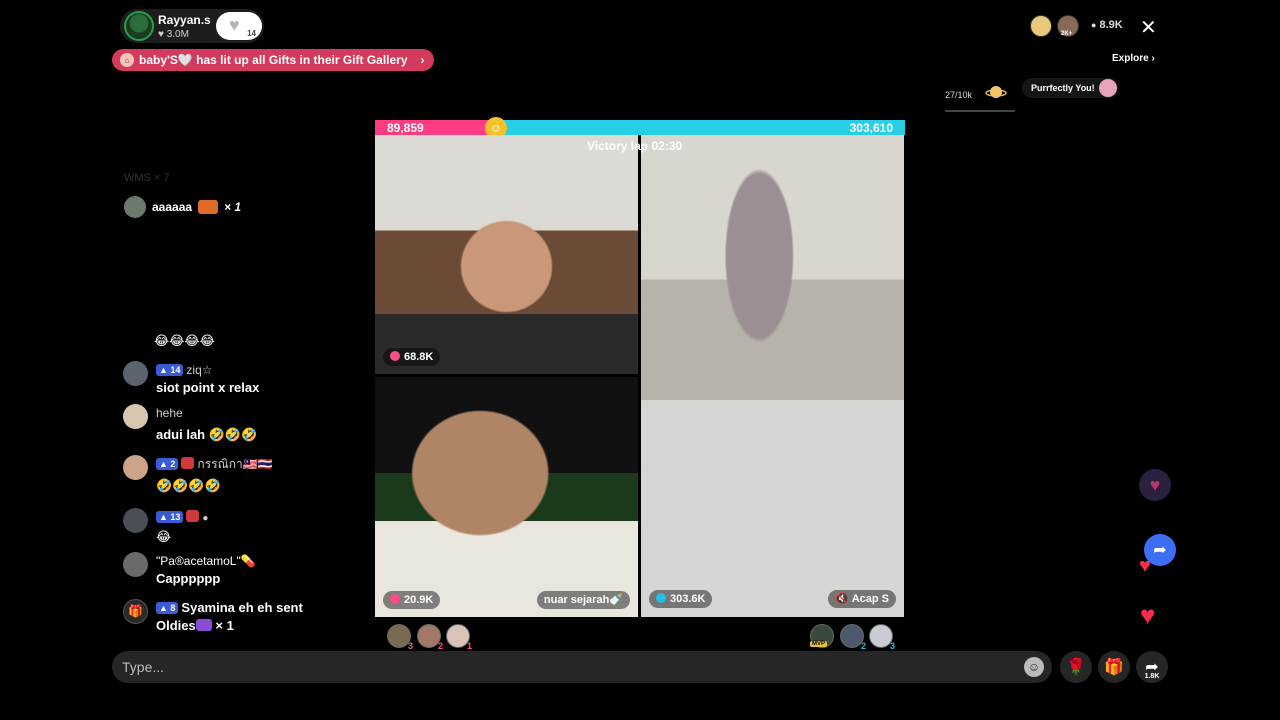 Image resolution: width=1280 pixels, height=720 pixels. Describe the element at coordinates (1148, 27) in the screenshot. I see `close-icon: ✕` at that location.